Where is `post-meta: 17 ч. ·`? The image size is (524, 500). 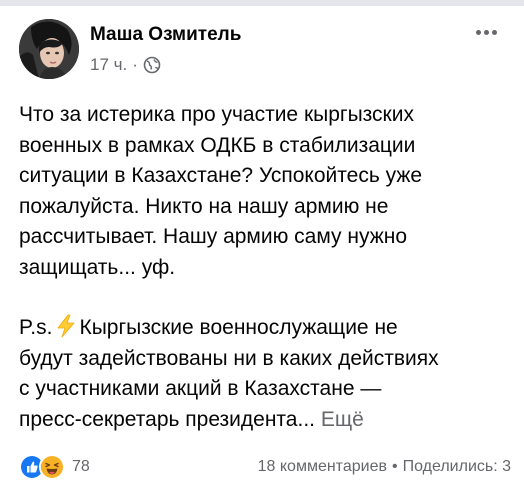 post-meta: 17 ч. · is located at coordinates (125, 65).